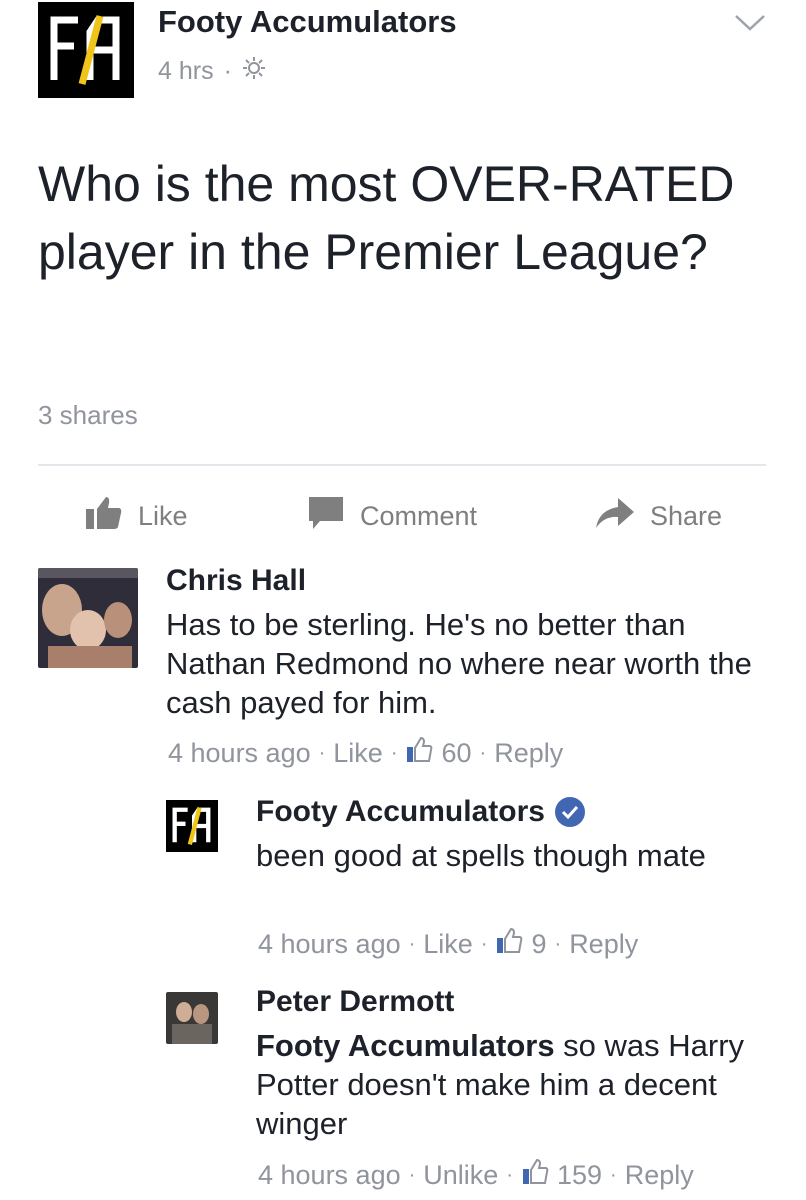 Image resolution: width=806 pixels, height=1200 pixels. What do you see at coordinates (326, 516) in the screenshot?
I see `comment-icon` at bounding box center [326, 516].